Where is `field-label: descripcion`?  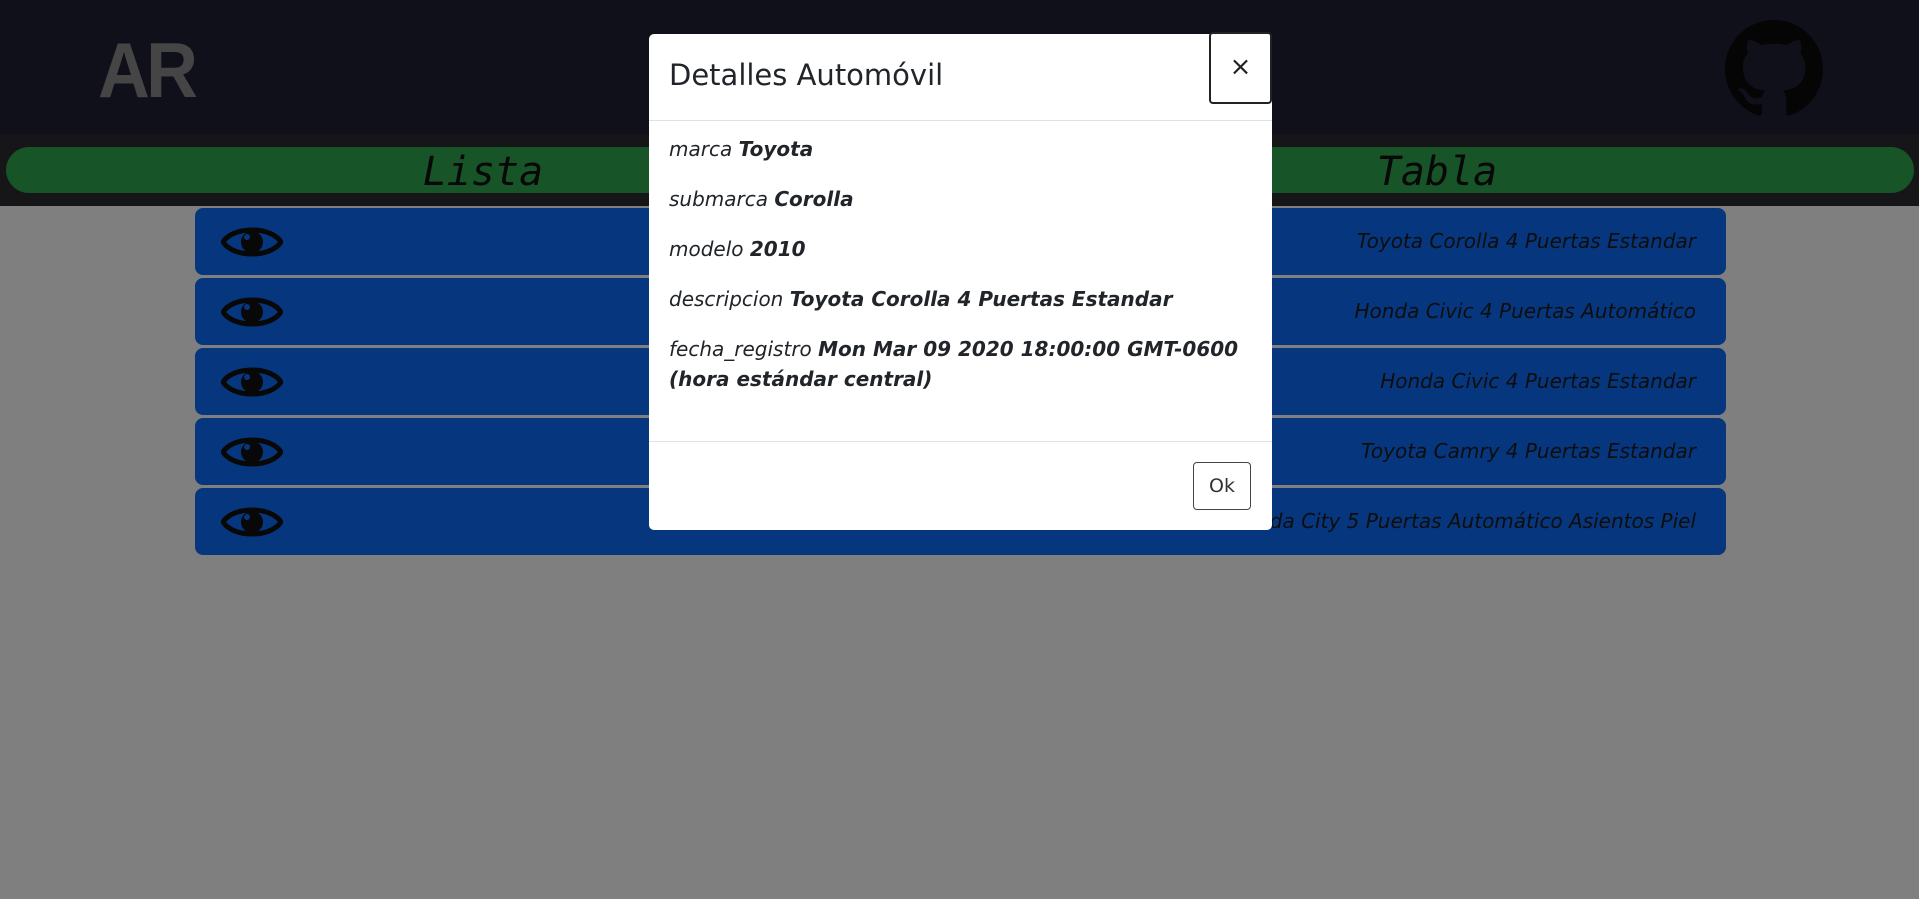 field-label: descripcion is located at coordinates (726, 299).